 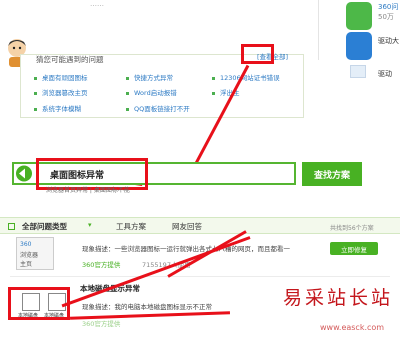 I want to click on tab-tools: 工具方案, so click(x=131, y=226).